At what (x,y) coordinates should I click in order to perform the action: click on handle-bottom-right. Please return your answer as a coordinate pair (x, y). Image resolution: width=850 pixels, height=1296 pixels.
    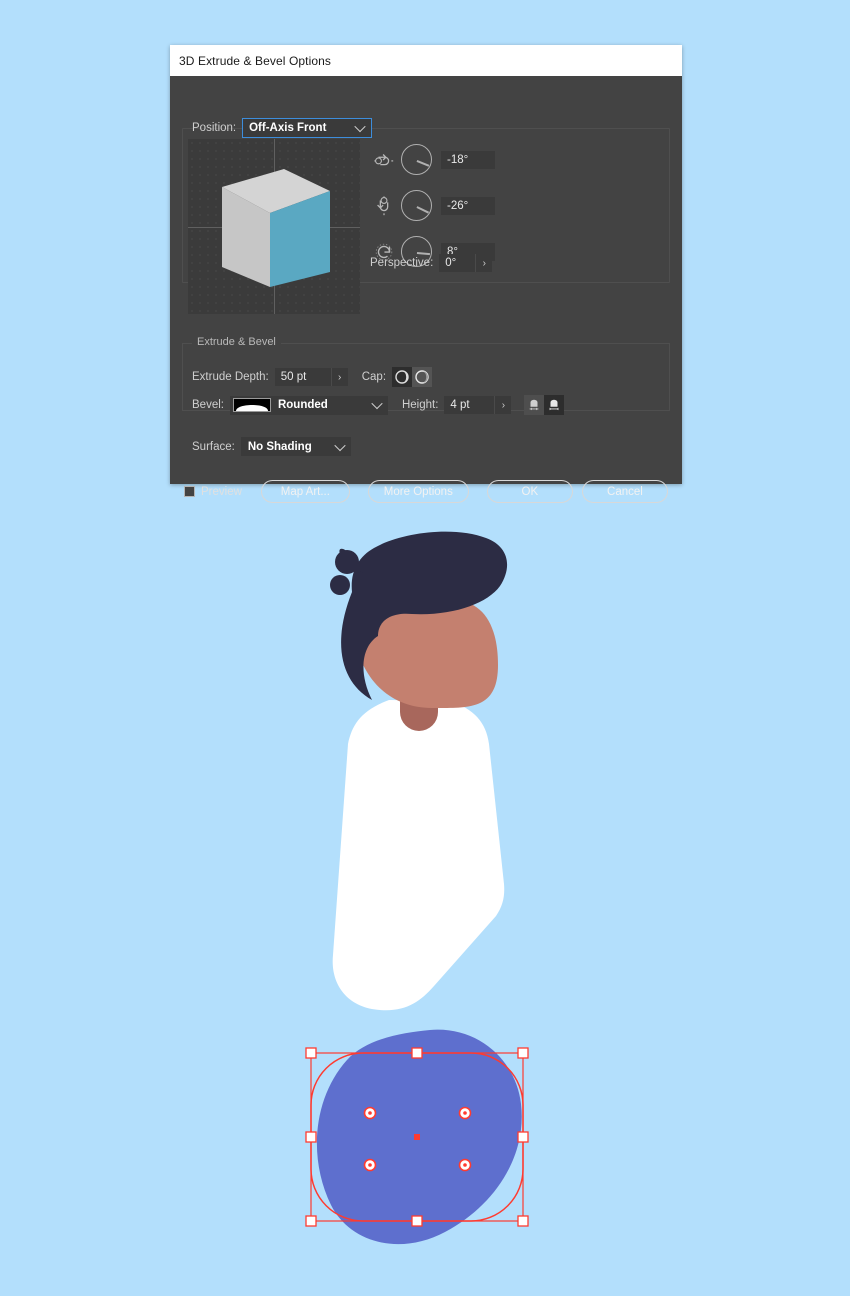
    Looking at the image, I should click on (523, 1221).